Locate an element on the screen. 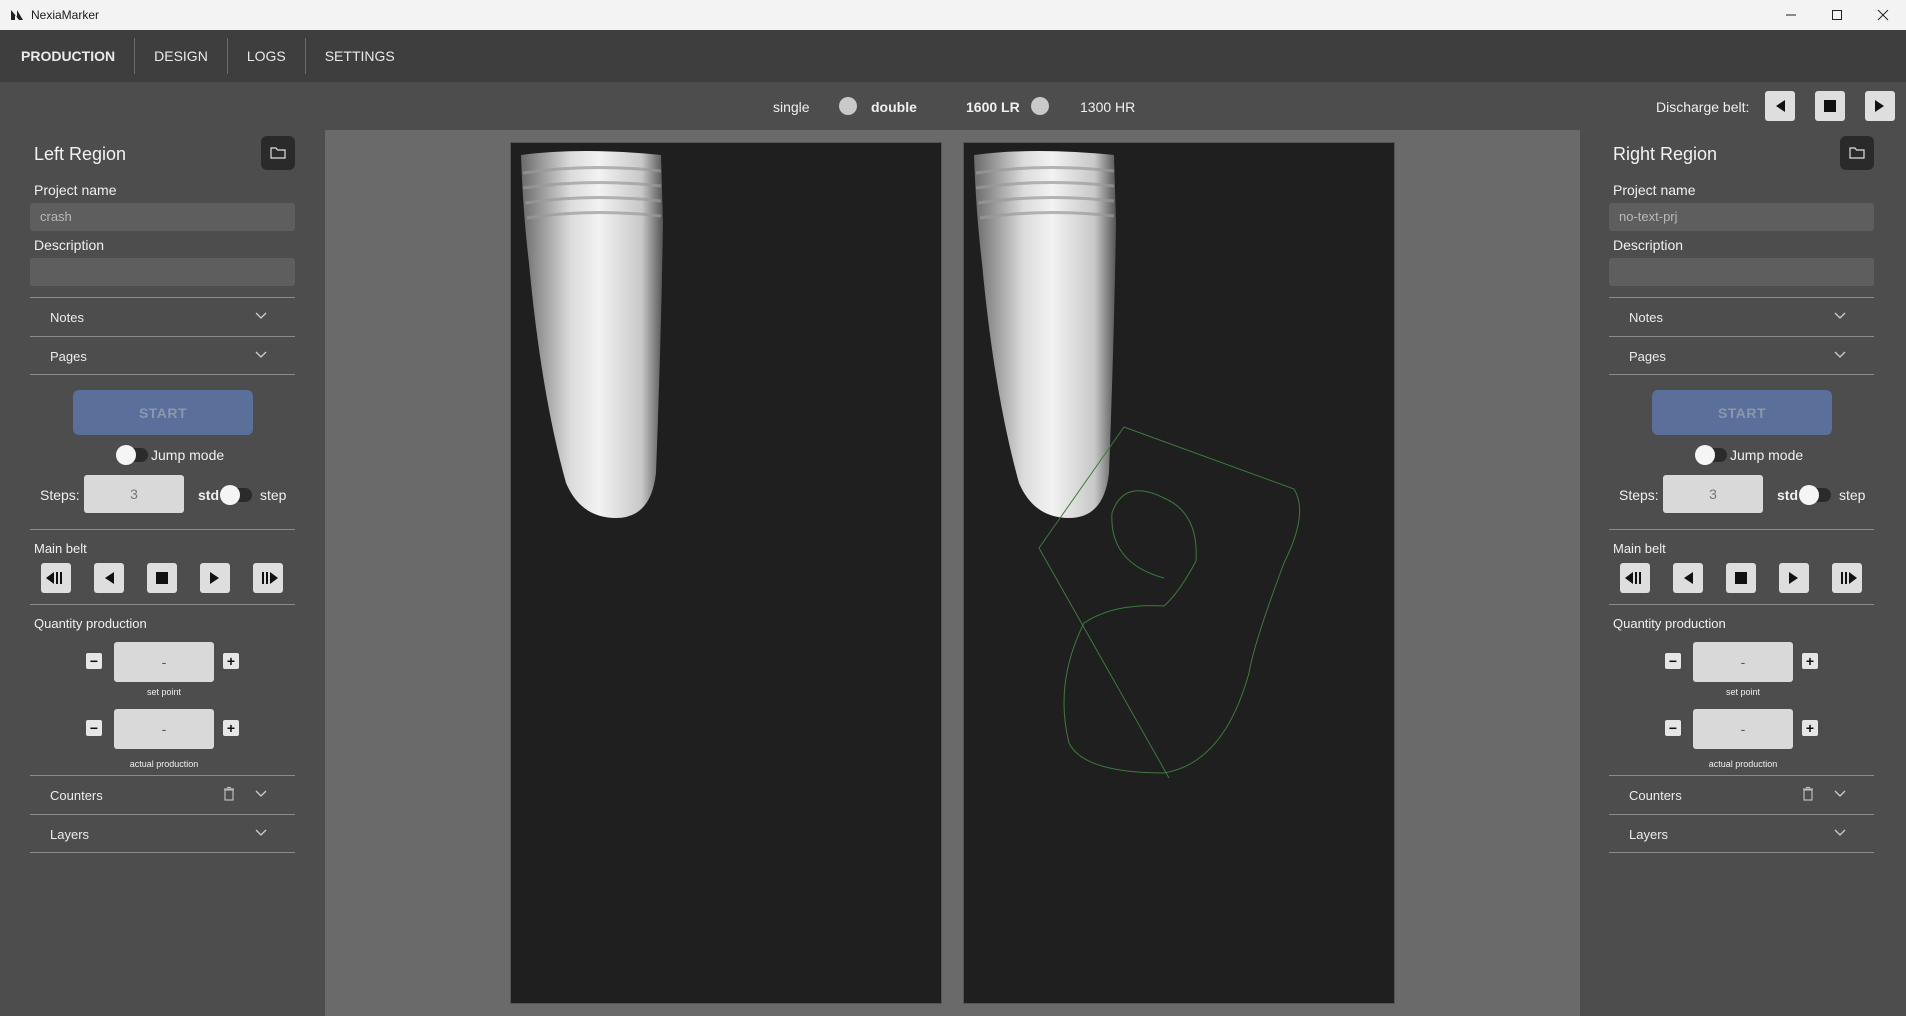  minimize-icon is located at coordinates (1791, 15).